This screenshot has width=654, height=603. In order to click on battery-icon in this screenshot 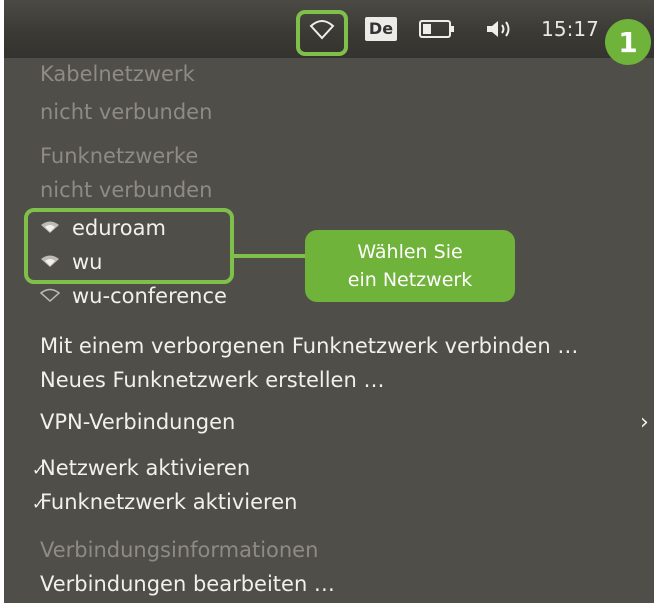, I will do `click(436, 29)`.